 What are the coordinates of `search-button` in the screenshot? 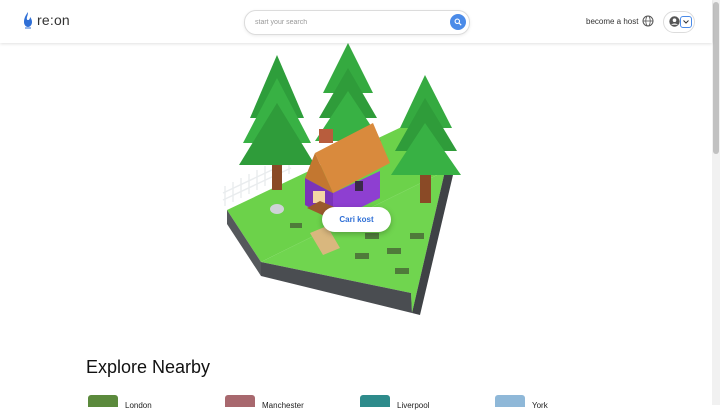 It's located at (458, 22).